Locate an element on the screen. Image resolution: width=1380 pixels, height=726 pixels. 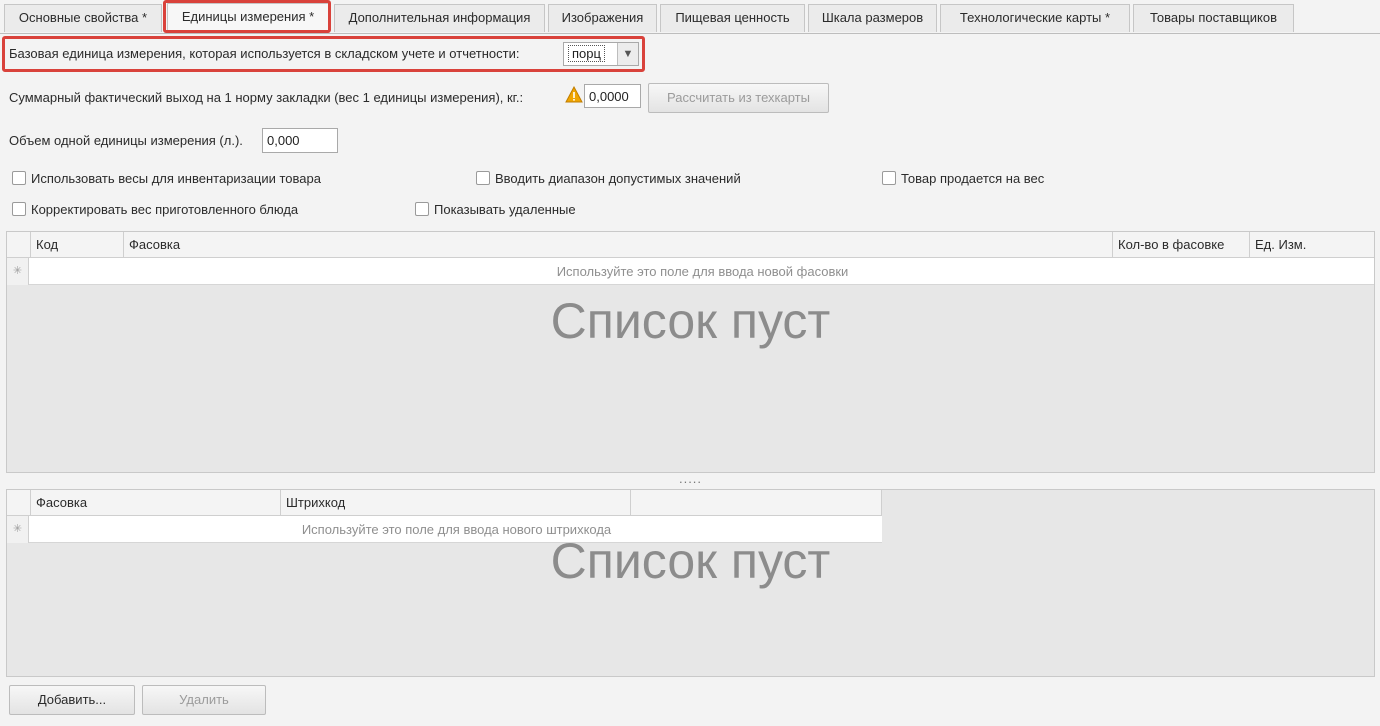
show-deleted-label: Показывать удаленные is located at coordinates (505, 209).